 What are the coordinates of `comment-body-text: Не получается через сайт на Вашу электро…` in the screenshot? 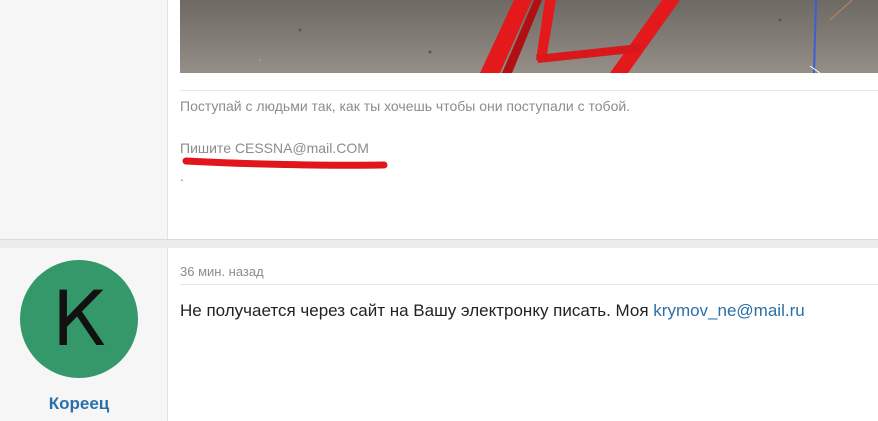 It's located at (417, 310).